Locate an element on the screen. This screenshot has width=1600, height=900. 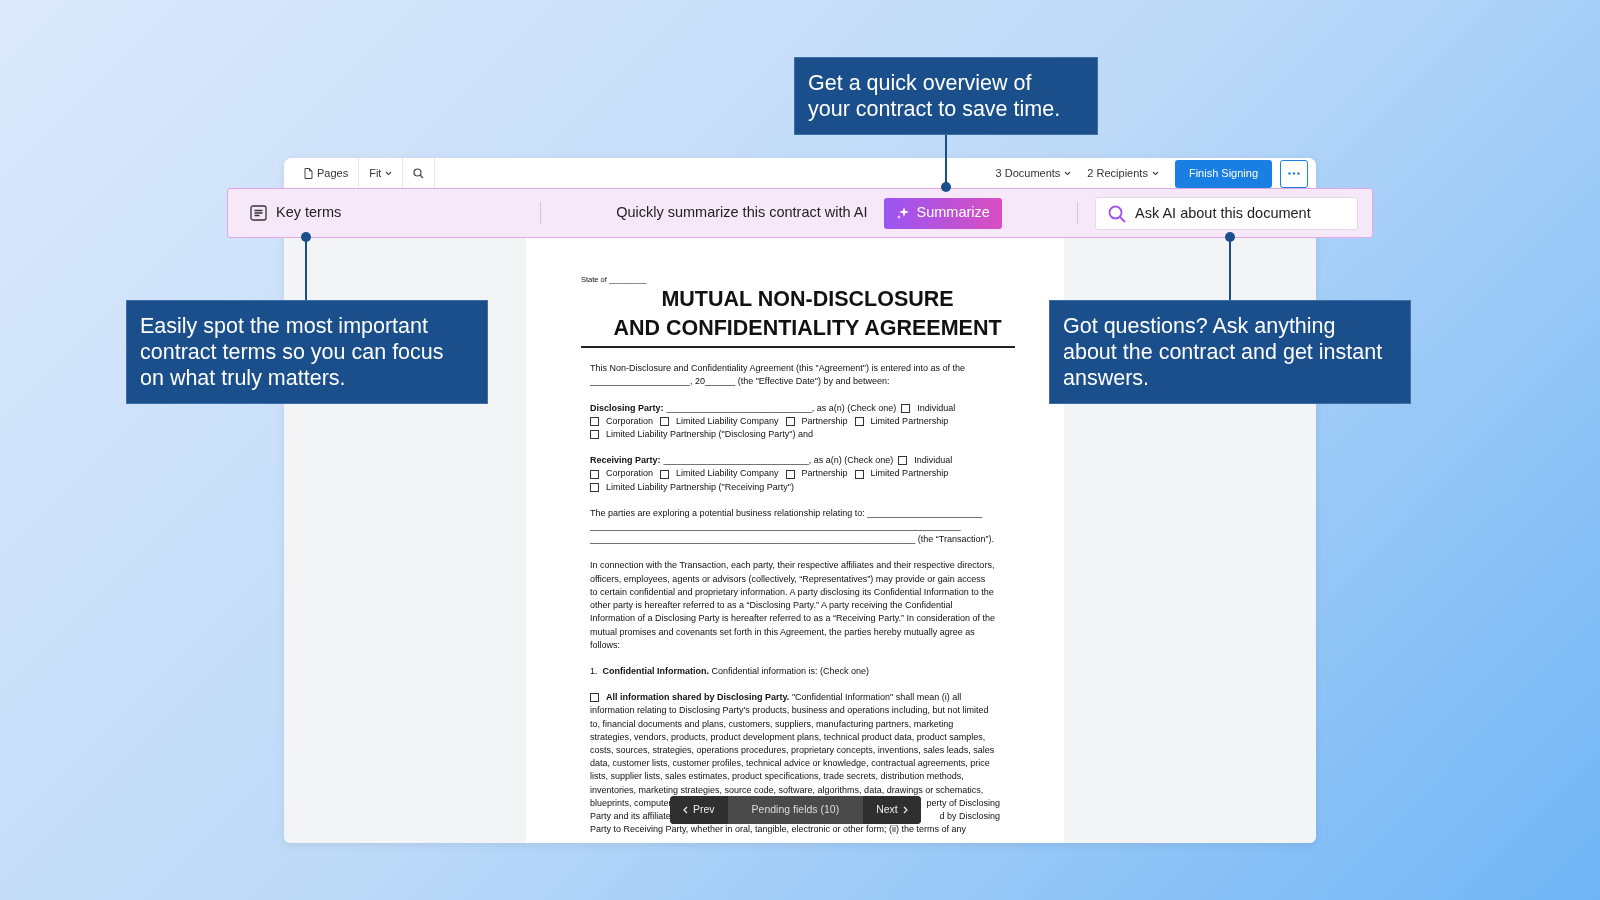
document-text: In connection with the Transaction, each party, their respective affiliates and their respective directors, is located at coordinates (793, 566).